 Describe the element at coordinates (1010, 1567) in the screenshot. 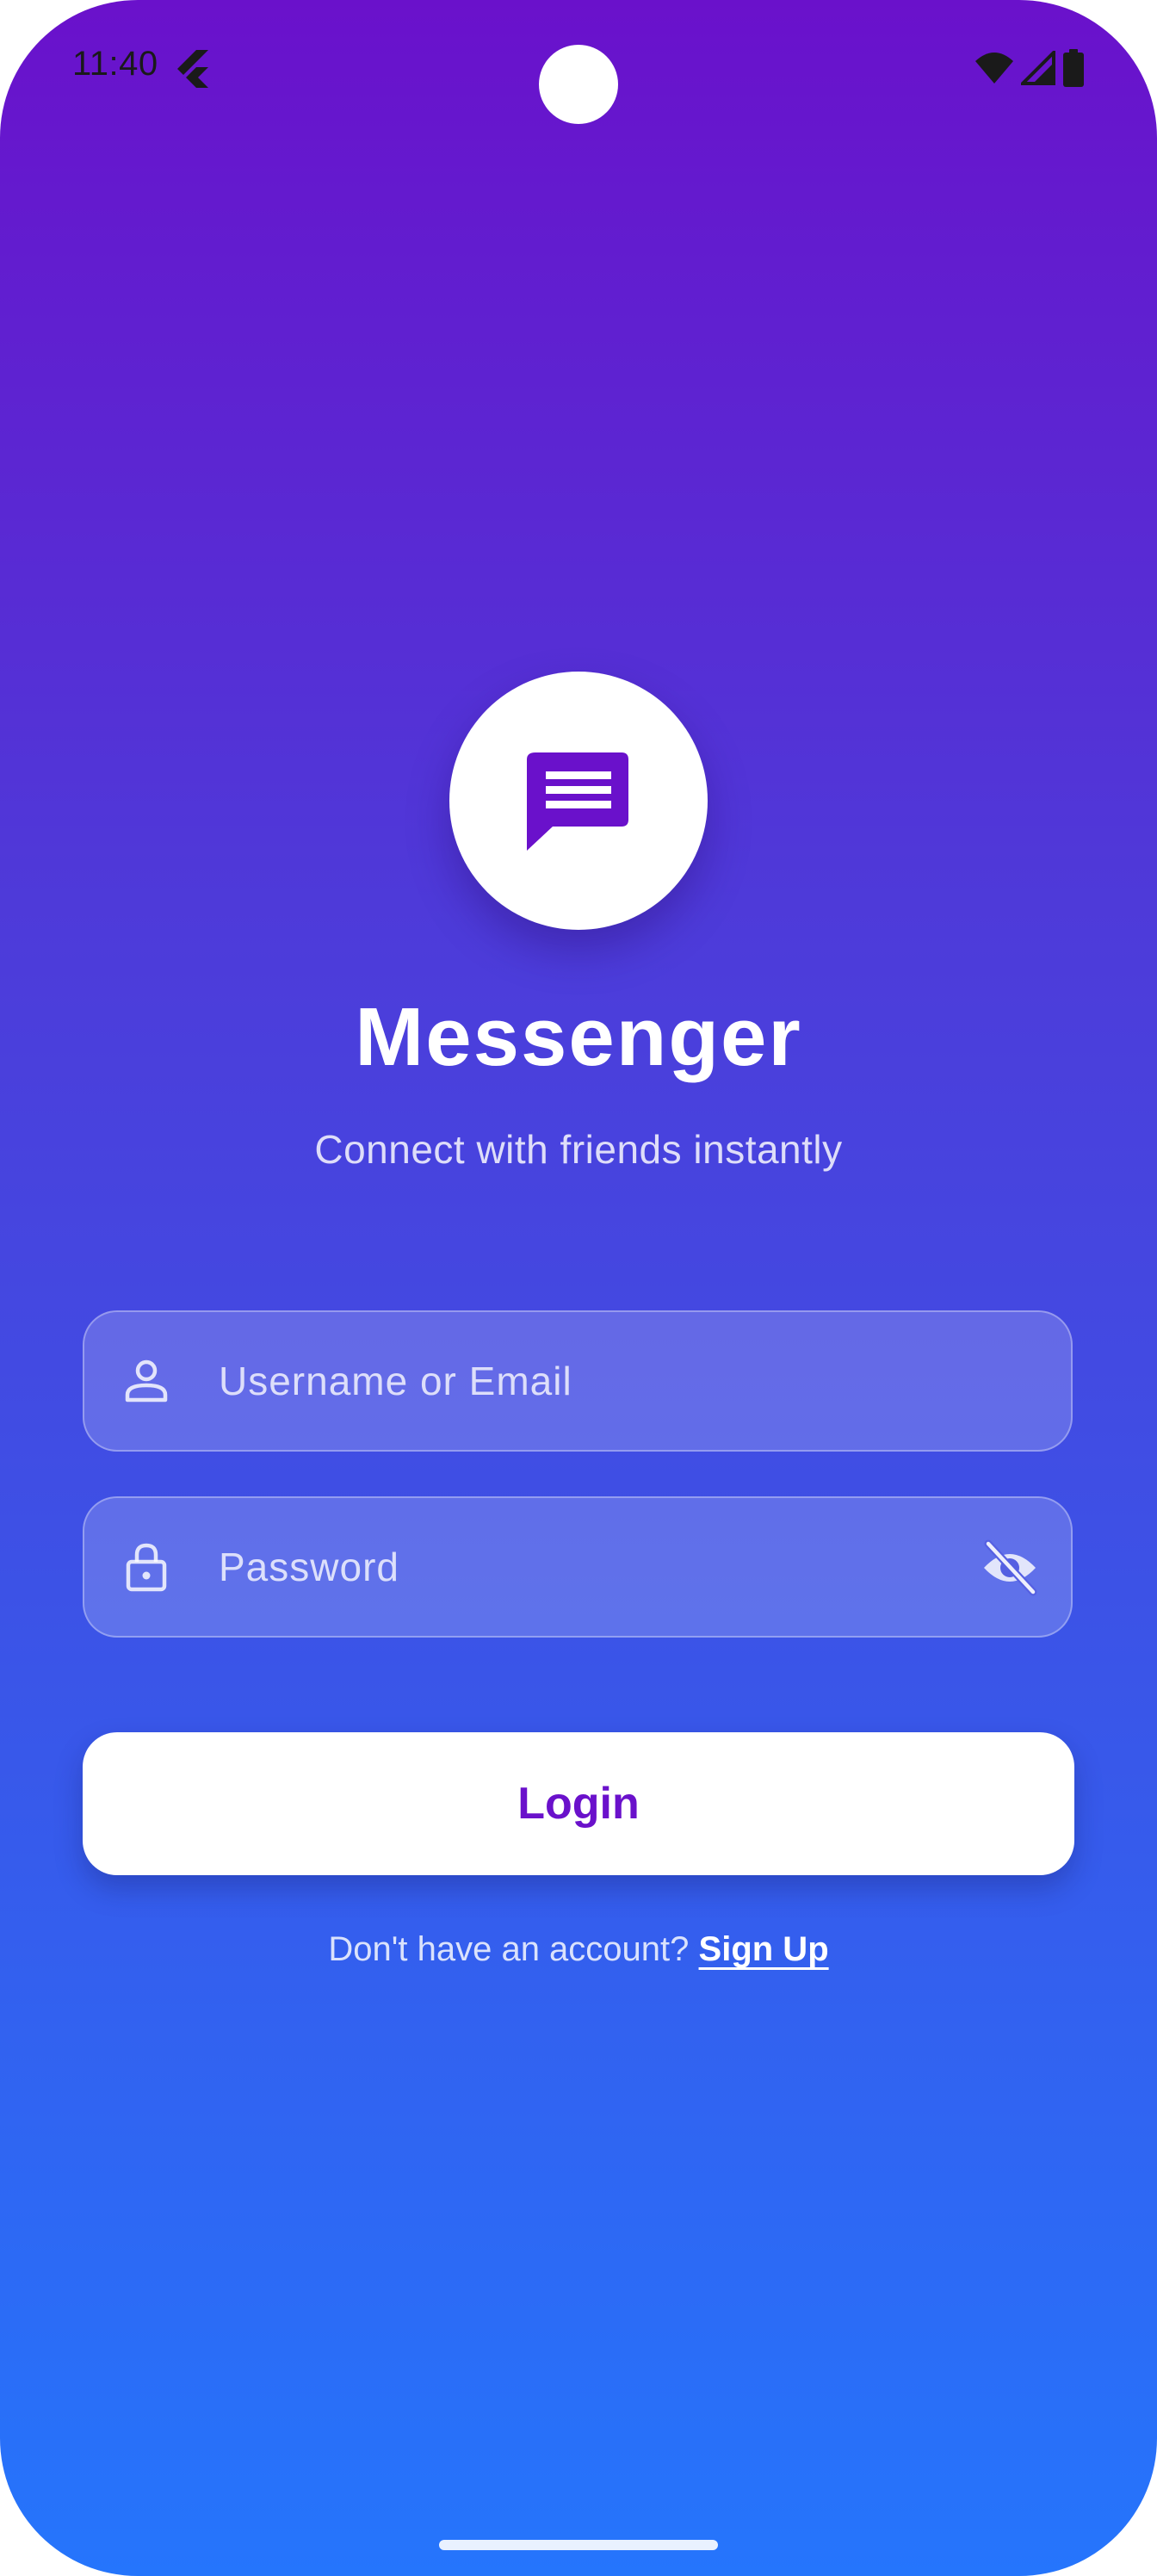

I see `visibility-off-icon` at that location.